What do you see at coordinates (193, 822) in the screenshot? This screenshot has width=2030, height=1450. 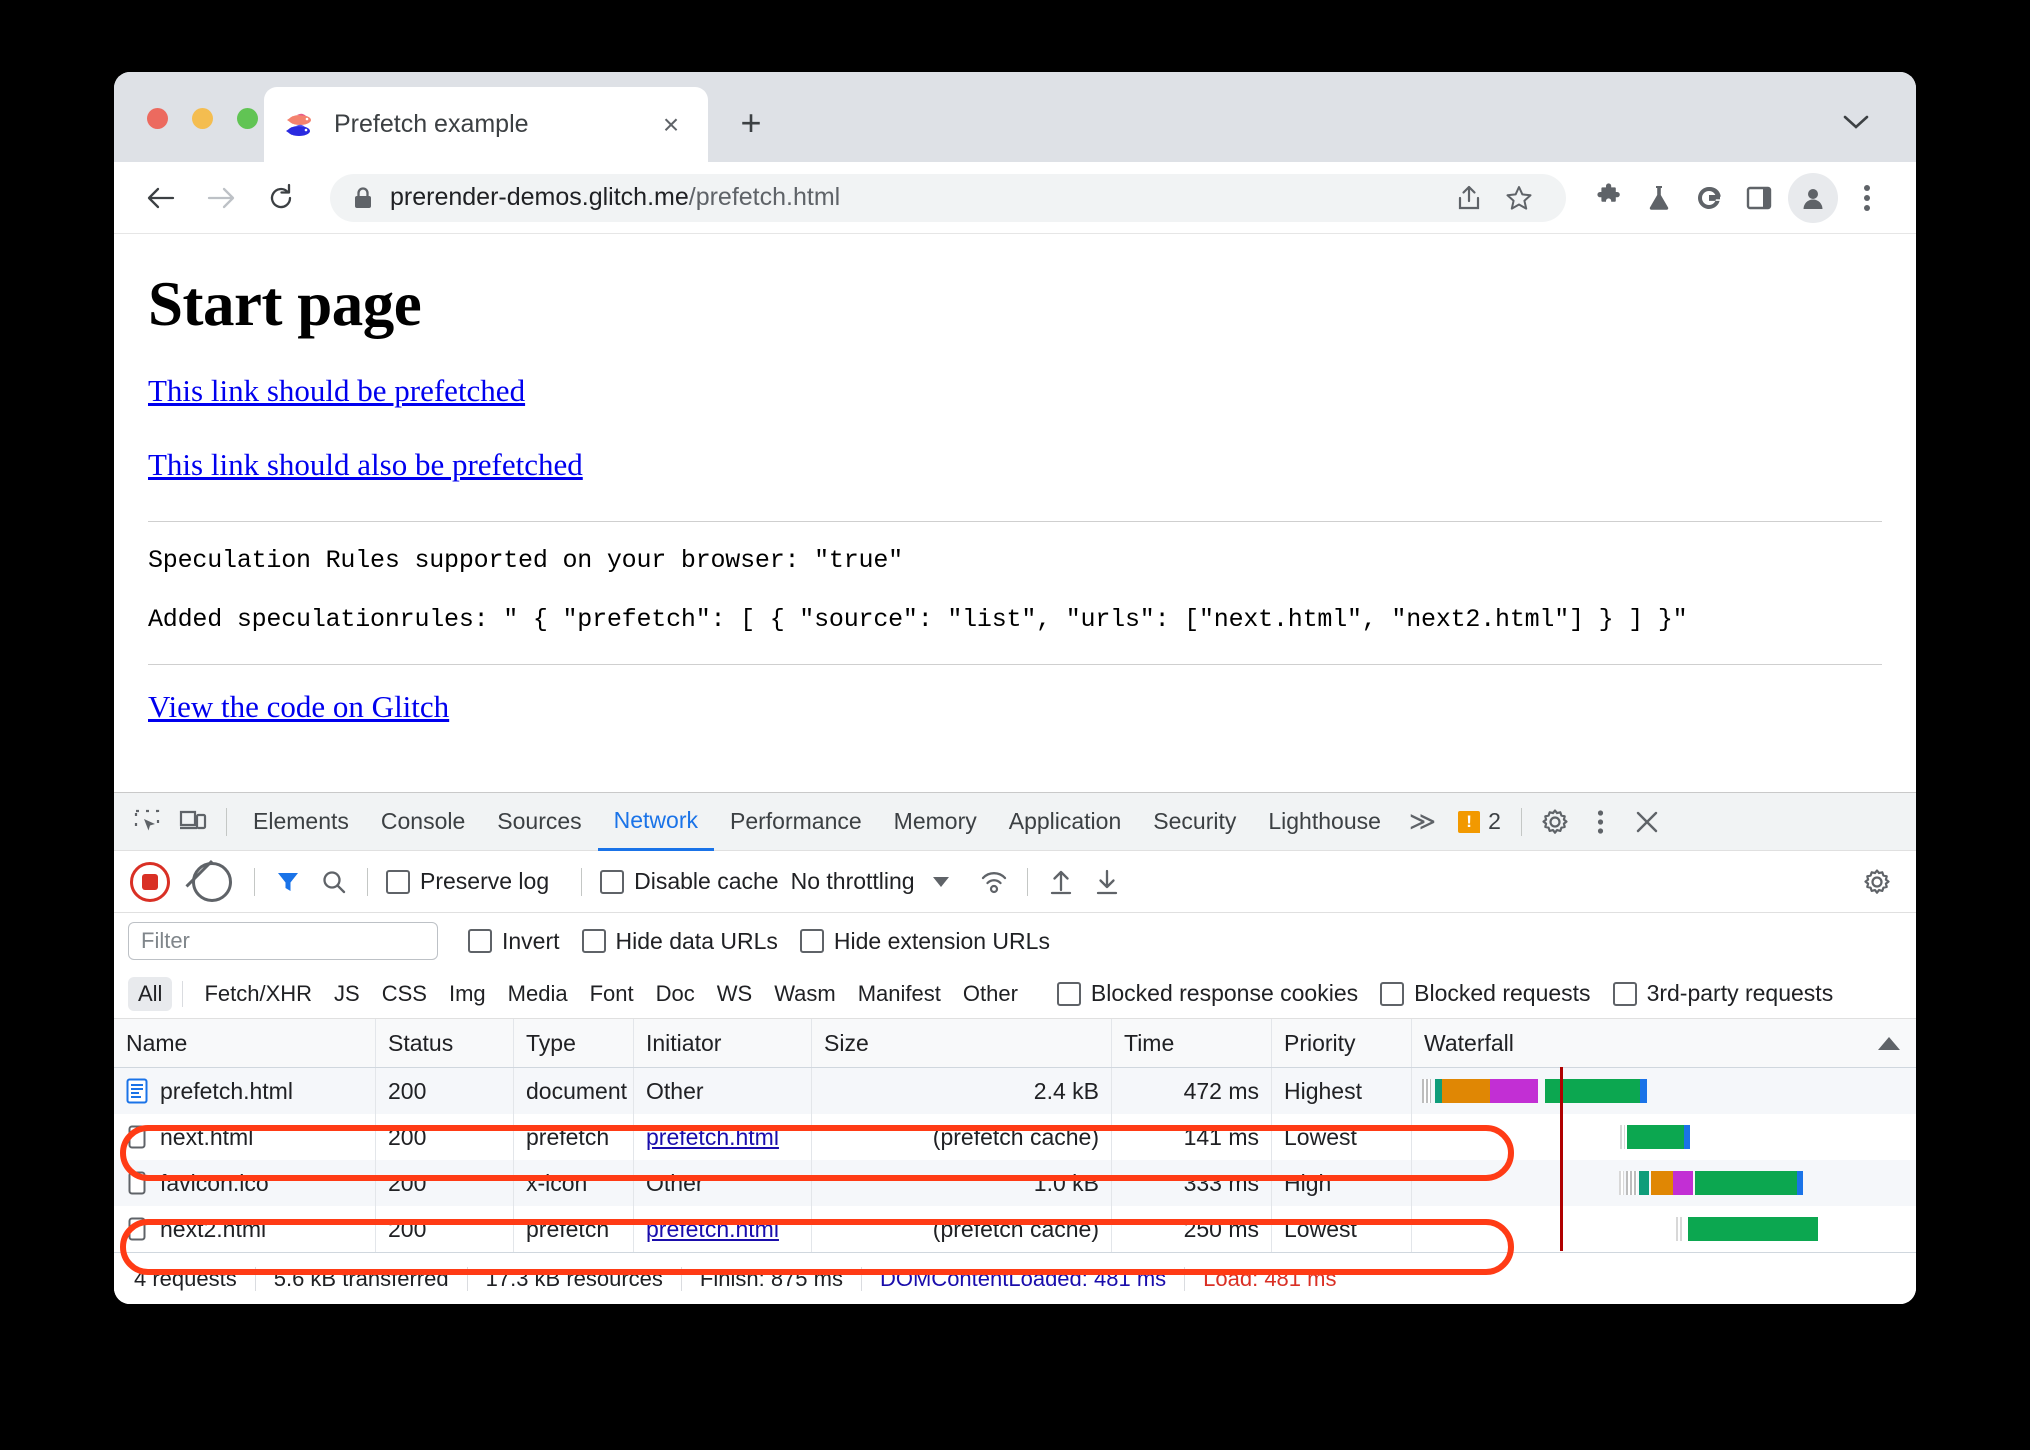 I see `device-toolbar-icon` at bounding box center [193, 822].